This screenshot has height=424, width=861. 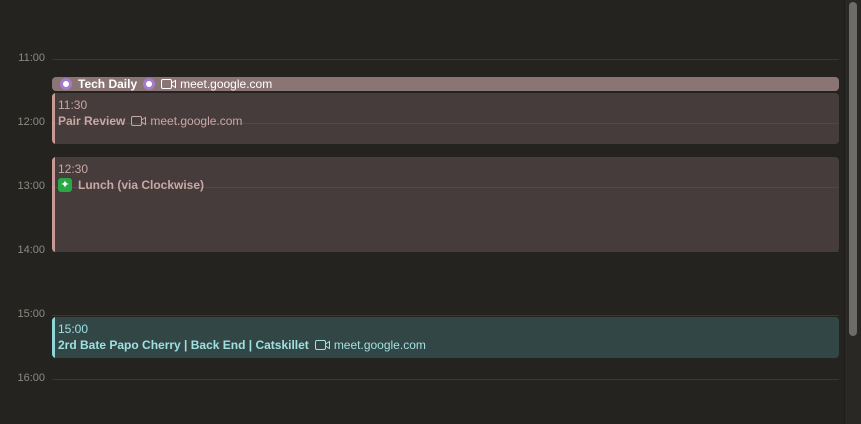 I want to click on hour-label: 13:00, so click(x=31, y=186).